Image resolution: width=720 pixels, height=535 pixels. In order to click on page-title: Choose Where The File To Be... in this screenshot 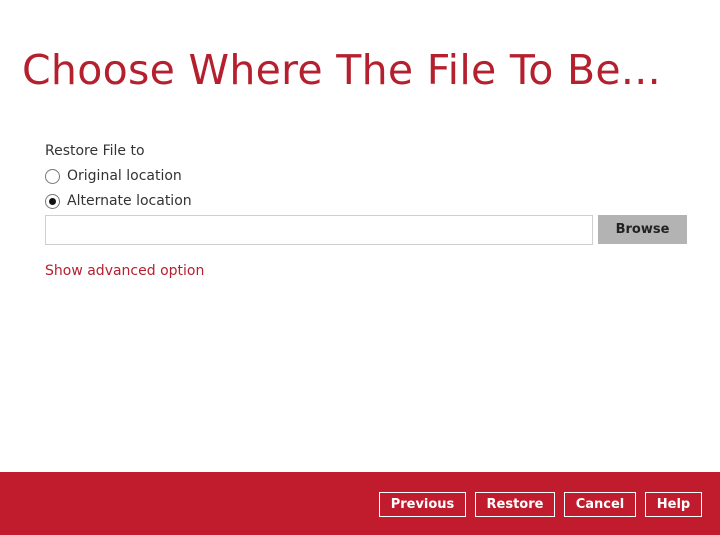, I will do `click(341, 70)`.